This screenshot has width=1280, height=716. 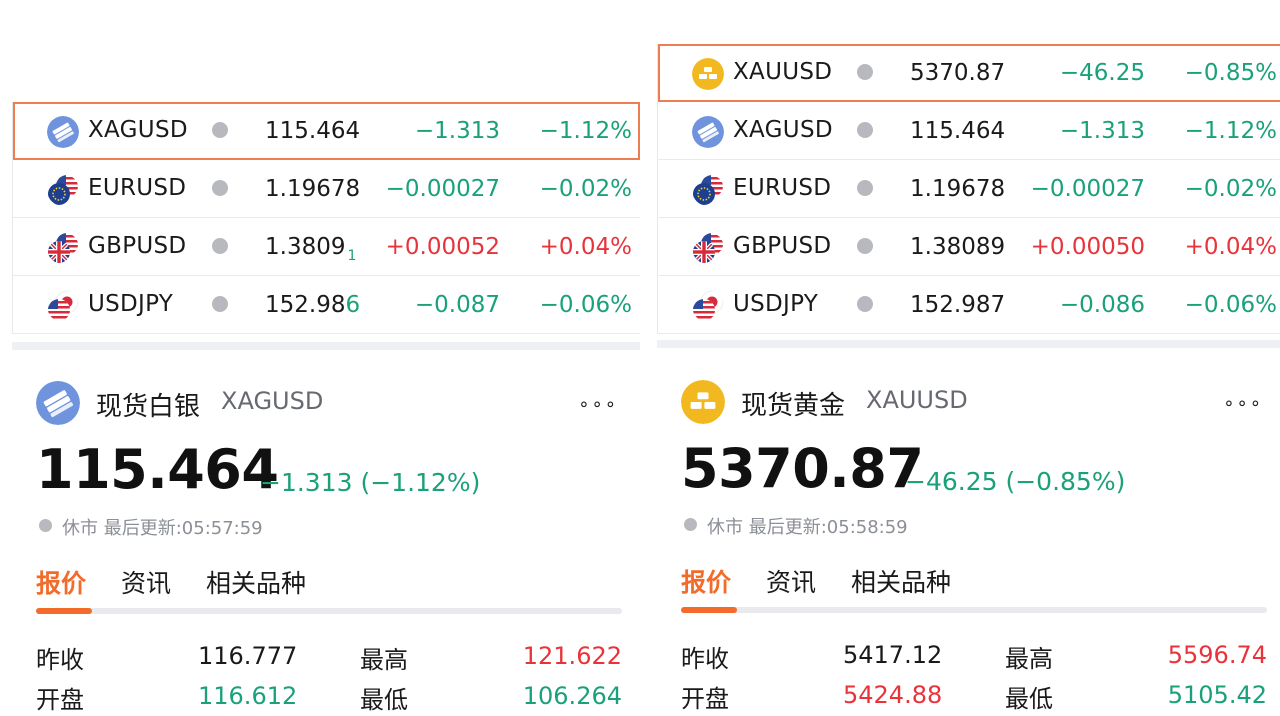 I want to click on quote-price: 152.986, so click(x=313, y=305).